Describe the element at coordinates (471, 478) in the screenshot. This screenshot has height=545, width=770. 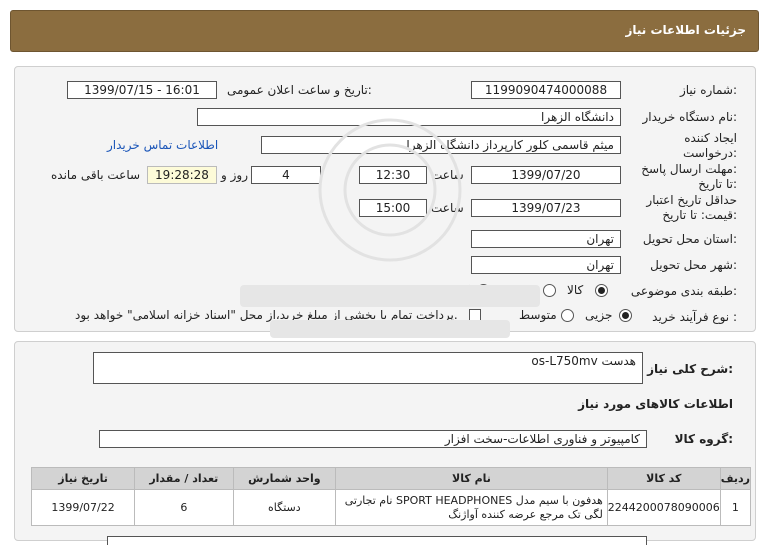
I see `col-name: نام کالا` at that location.